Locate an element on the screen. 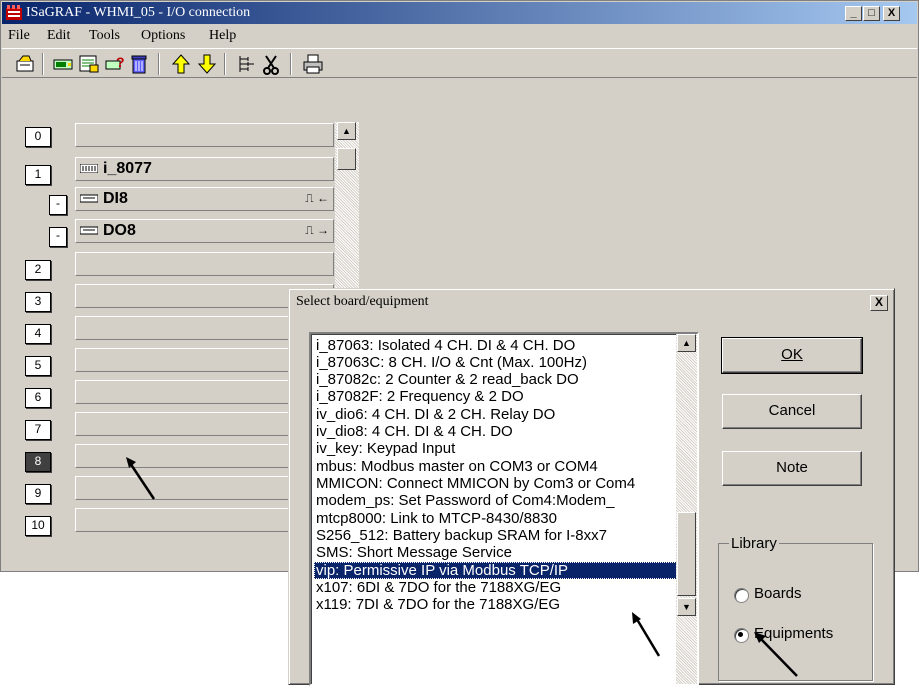 Image resolution: width=919 pixels, height=686 pixels. dialog-title: Select board/equipment is located at coordinates (362, 301).